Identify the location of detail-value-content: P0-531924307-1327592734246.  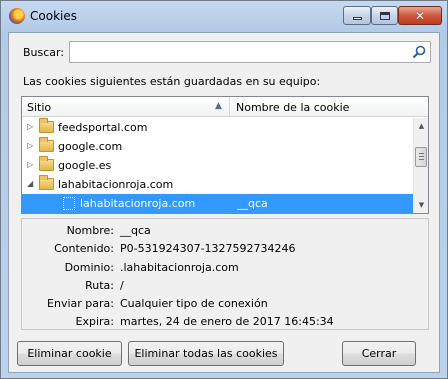
(208, 248).